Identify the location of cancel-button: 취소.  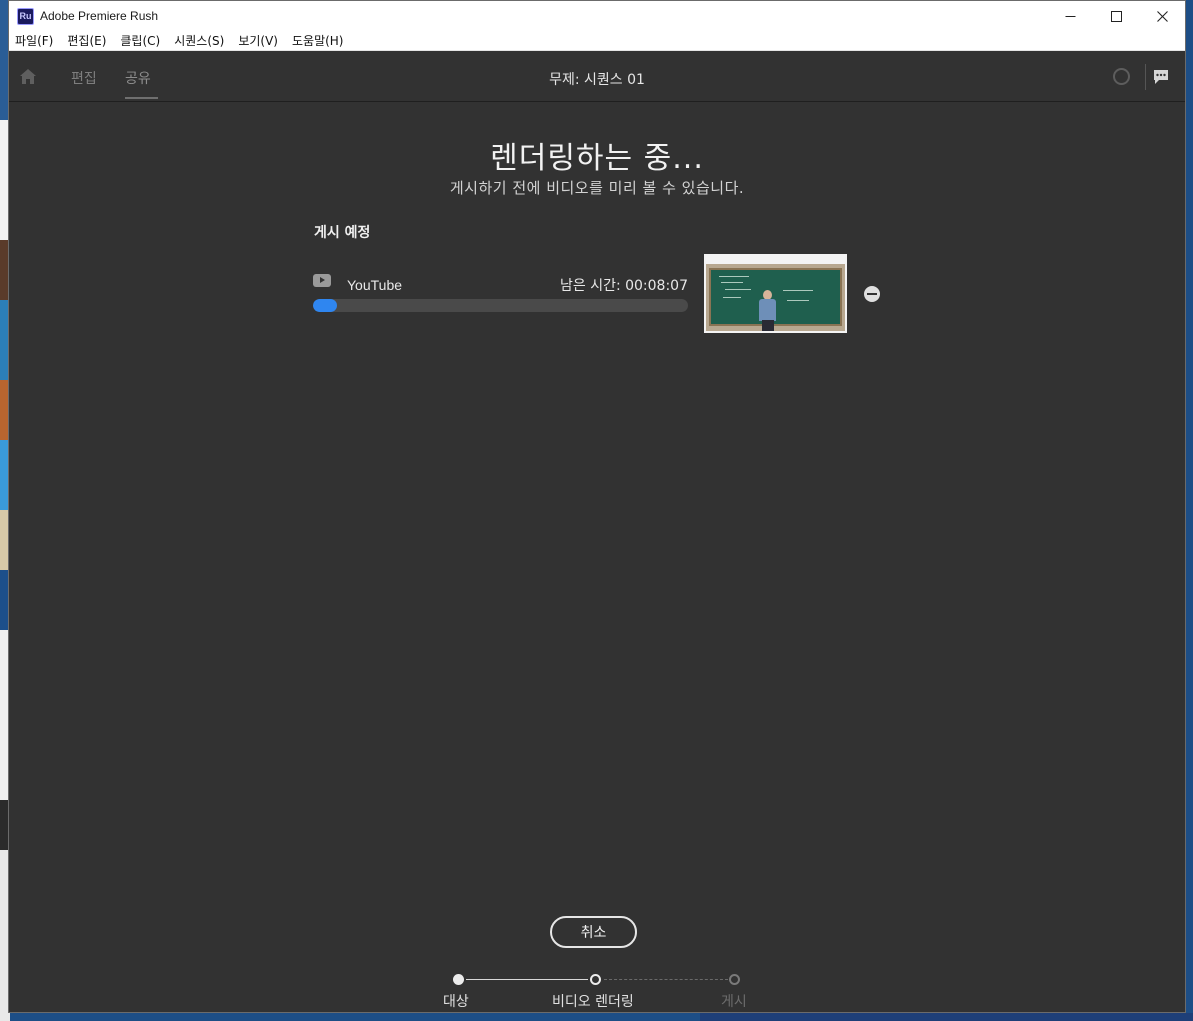
(593, 932).